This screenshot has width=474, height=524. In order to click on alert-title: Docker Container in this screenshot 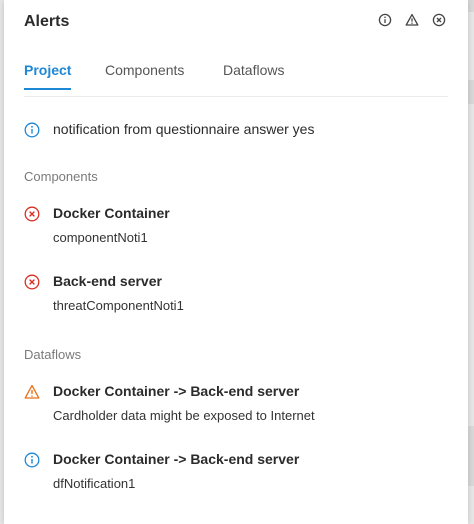, I will do `click(111, 213)`.